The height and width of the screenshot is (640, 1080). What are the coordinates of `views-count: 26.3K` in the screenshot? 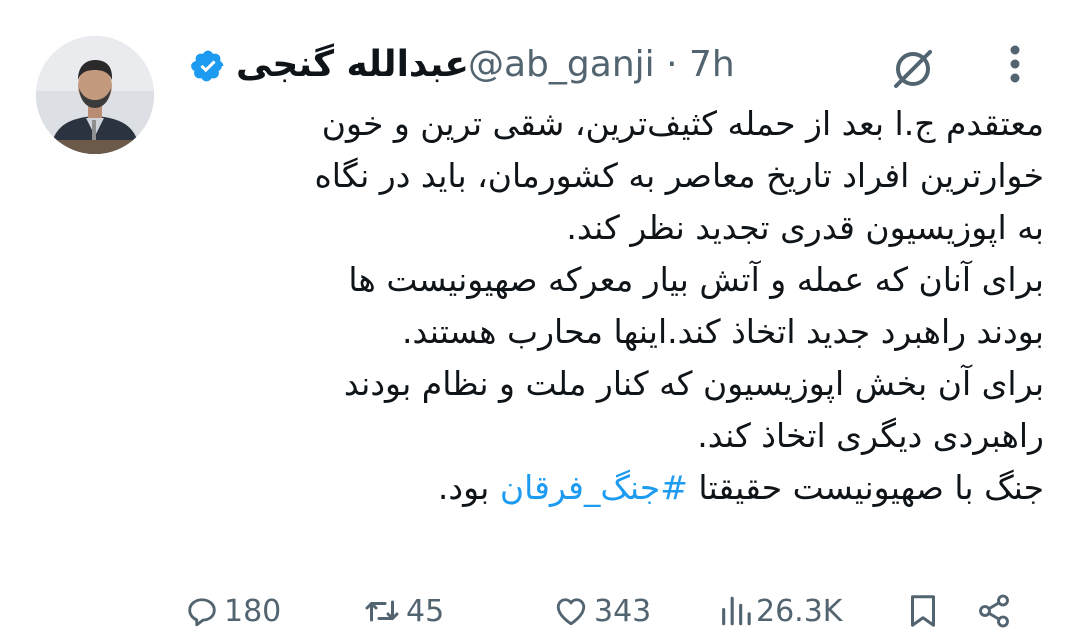 It's located at (799, 611).